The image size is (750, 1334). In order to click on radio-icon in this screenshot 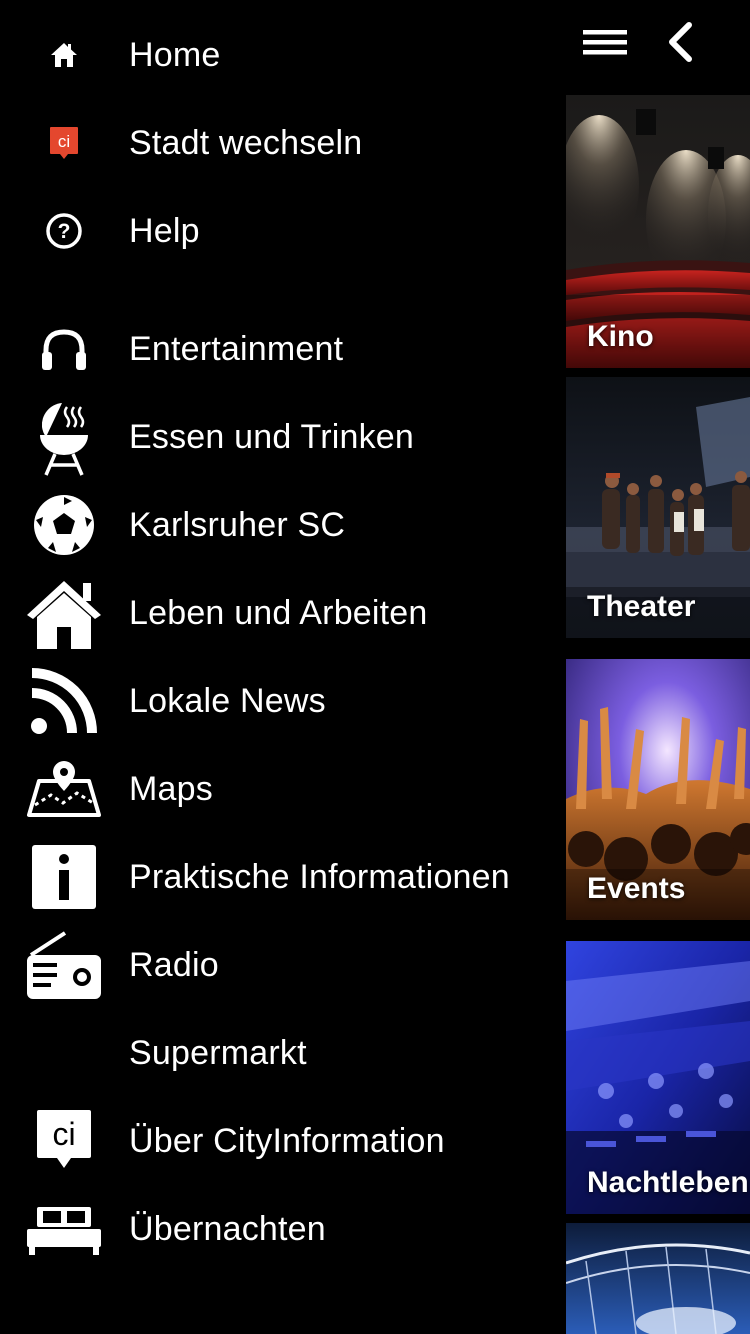, I will do `click(64, 965)`.